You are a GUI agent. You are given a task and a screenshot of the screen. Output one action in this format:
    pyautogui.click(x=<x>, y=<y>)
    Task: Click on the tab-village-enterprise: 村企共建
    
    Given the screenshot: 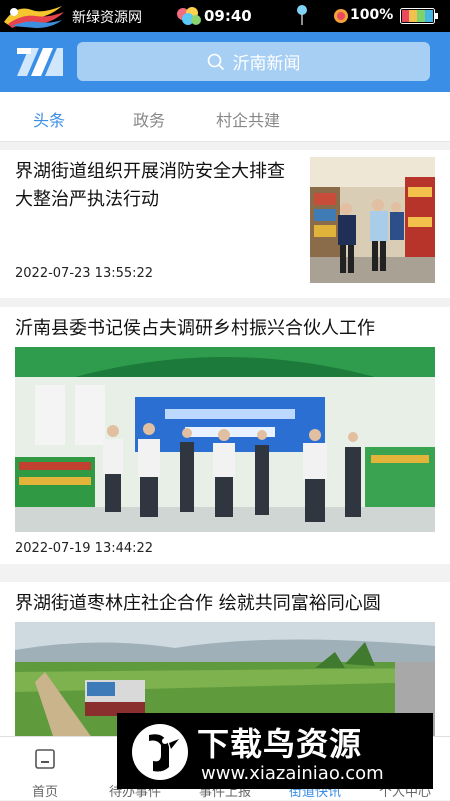 What is the action you would take?
    pyautogui.click(x=248, y=119)
    